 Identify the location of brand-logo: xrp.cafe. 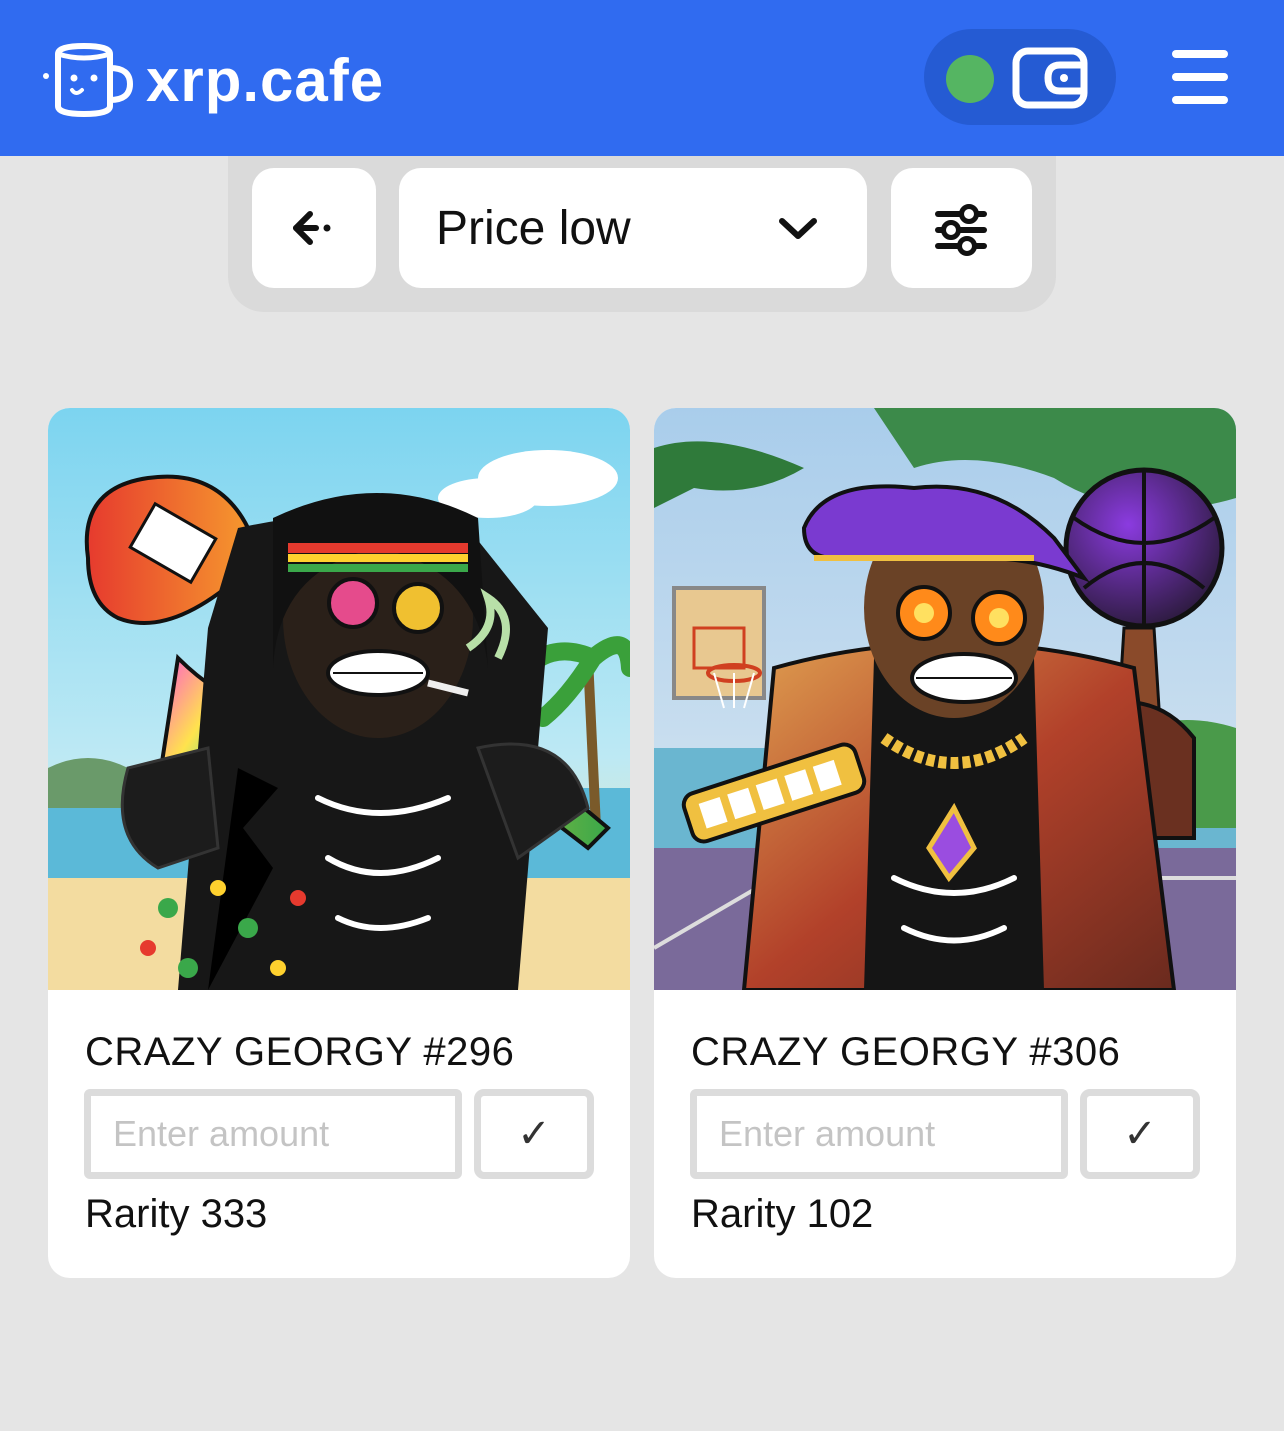
(212, 80).